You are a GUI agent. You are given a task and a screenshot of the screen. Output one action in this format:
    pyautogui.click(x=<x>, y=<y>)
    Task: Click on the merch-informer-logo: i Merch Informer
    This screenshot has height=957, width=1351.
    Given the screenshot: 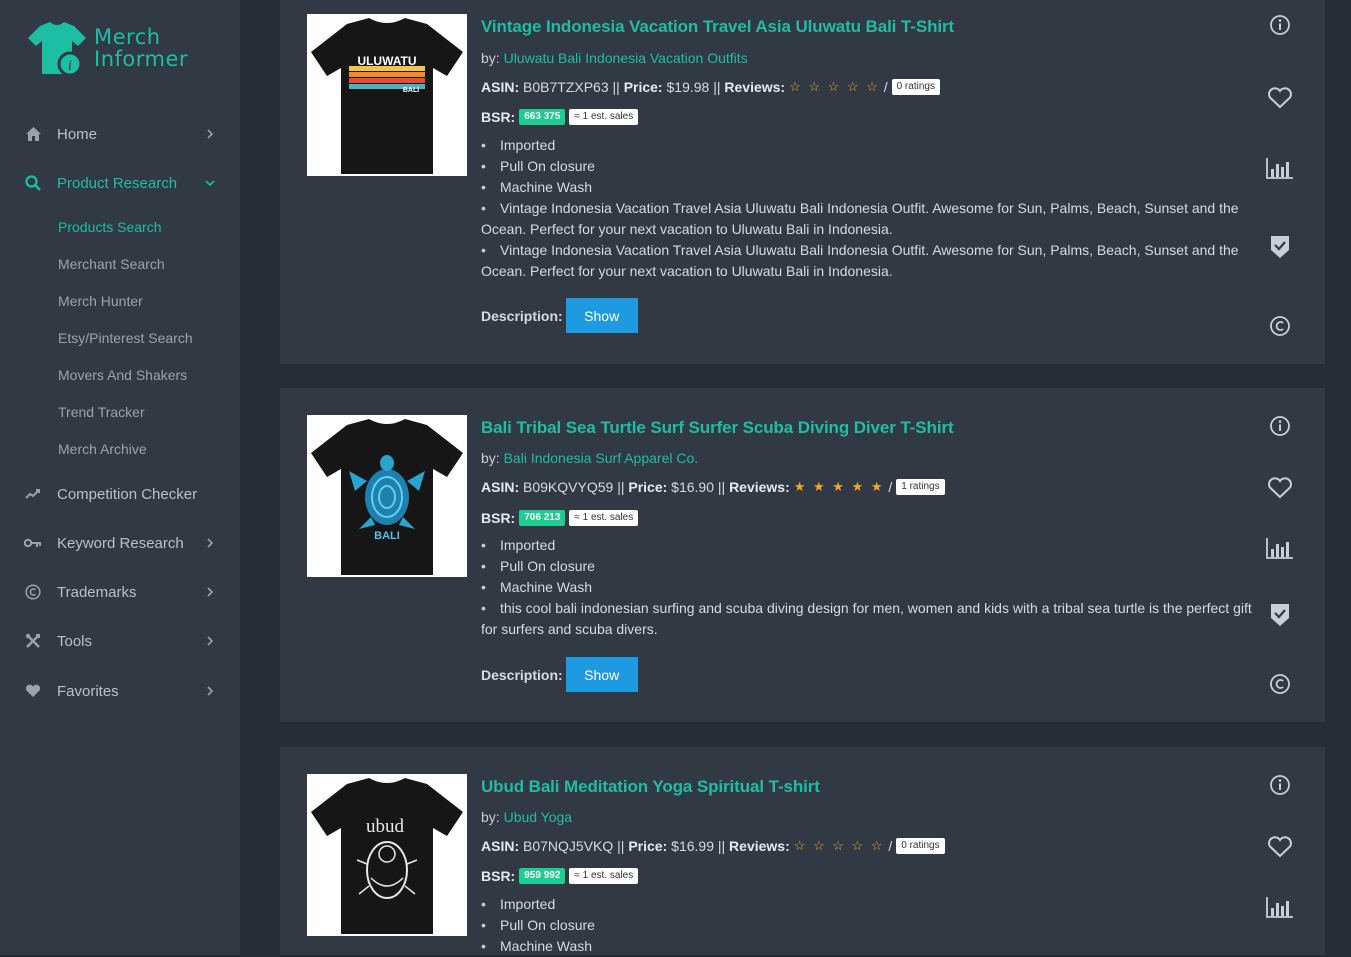 What is the action you would take?
    pyautogui.click(x=116, y=50)
    